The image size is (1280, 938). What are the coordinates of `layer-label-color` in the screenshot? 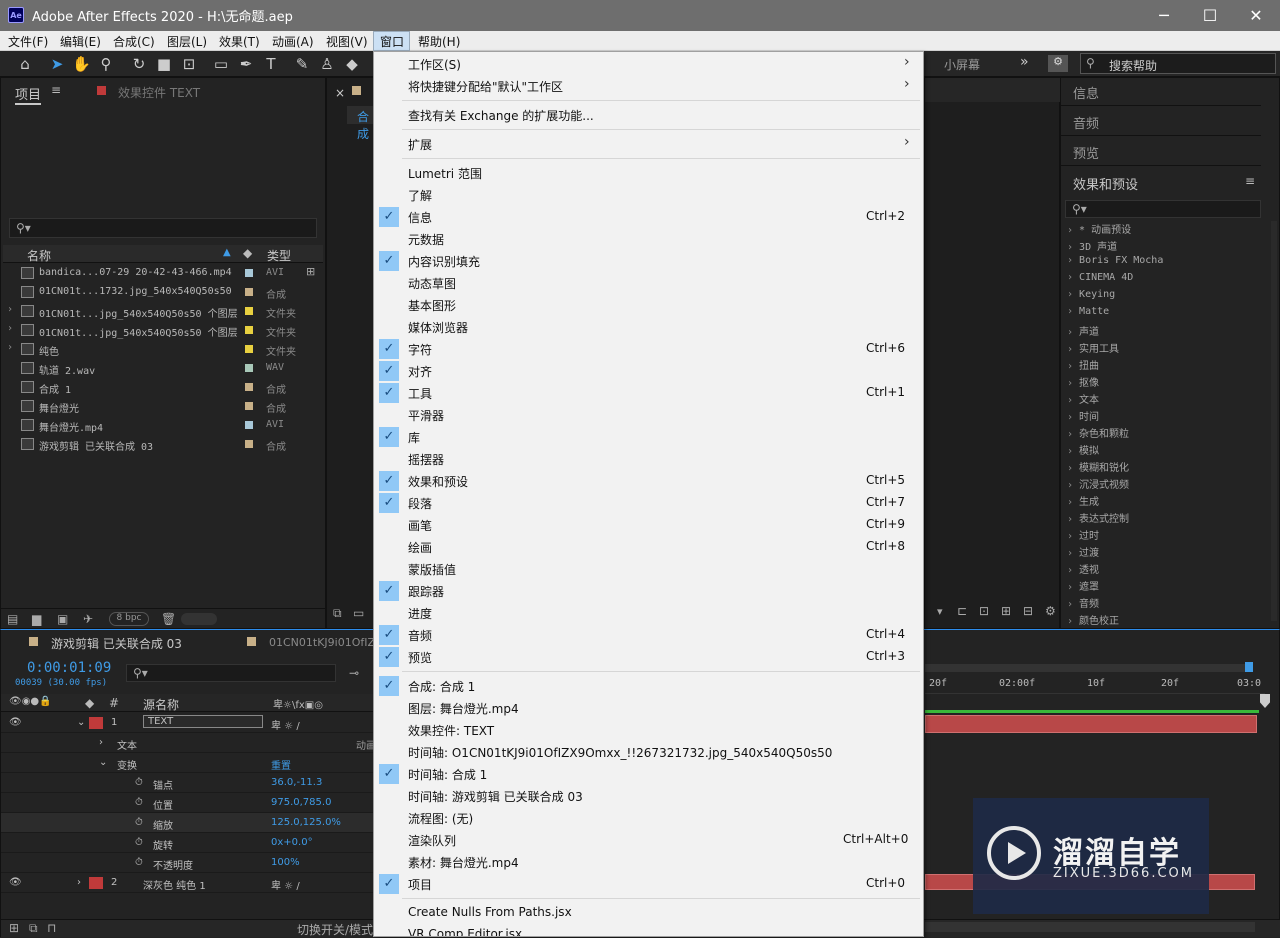 It's located at (96, 723).